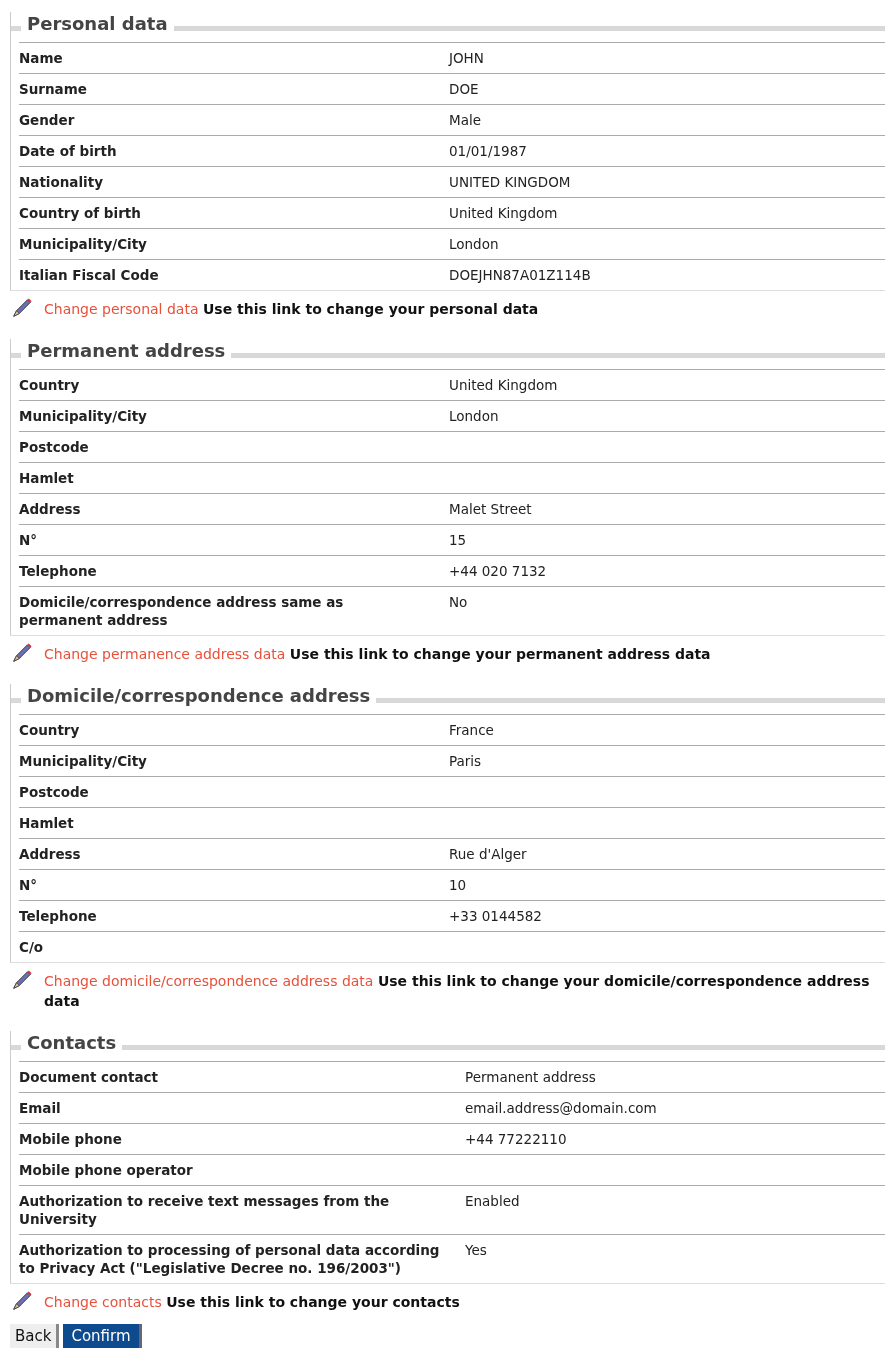 The image size is (885, 1362). Describe the element at coordinates (516, 1139) in the screenshot. I see `field-value: +44 77222110` at that location.